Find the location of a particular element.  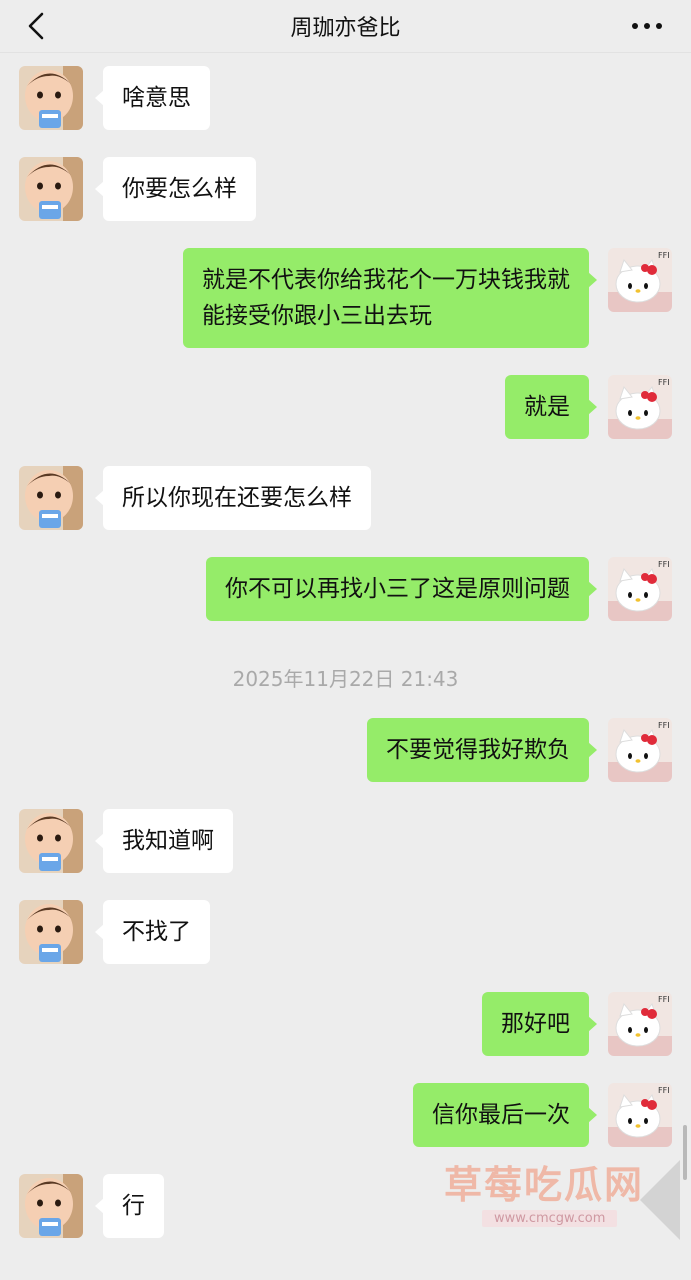

message-bubble-outgoing: 你不可以再找小三了这是原则问题 is located at coordinates (401, 589).